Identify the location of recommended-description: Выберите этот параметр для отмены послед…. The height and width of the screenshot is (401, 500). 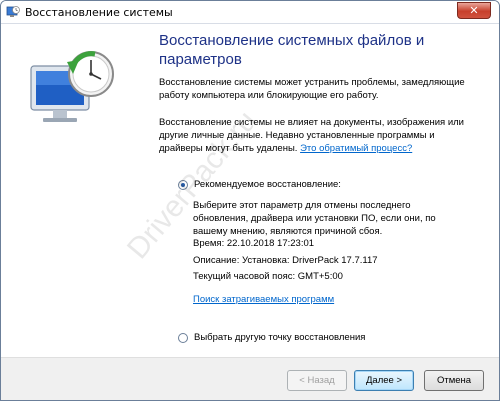
(314, 218).